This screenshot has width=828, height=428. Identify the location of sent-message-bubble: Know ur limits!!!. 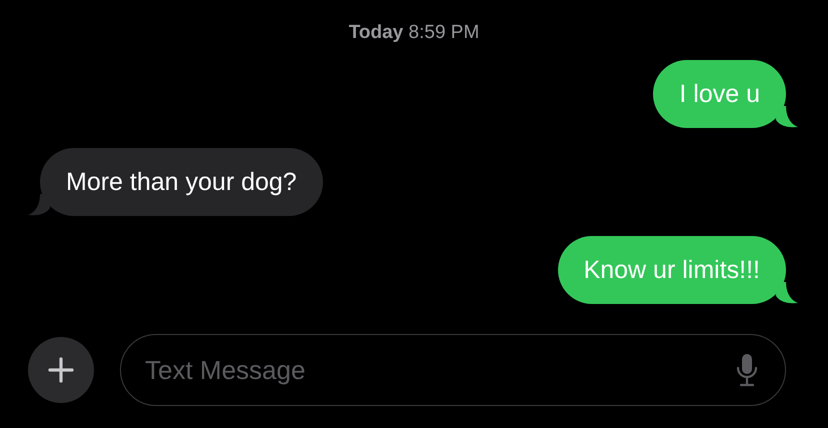
(672, 270).